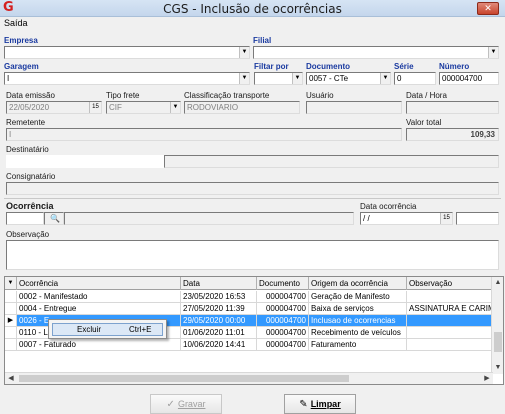 The width and height of the screenshot is (505, 414). Describe the element at coordinates (320, 95) in the screenshot. I see `usuario-label: Usuário` at that location.